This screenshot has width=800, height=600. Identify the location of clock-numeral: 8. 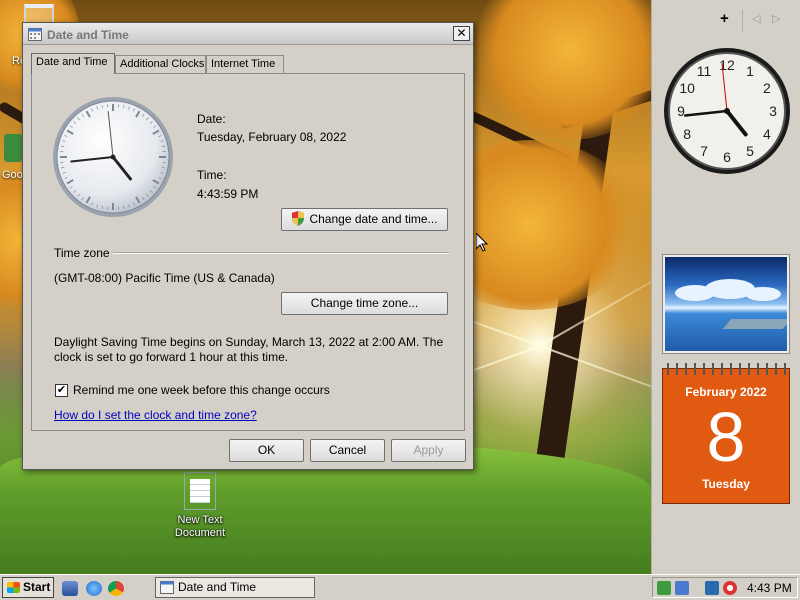
(687, 134).